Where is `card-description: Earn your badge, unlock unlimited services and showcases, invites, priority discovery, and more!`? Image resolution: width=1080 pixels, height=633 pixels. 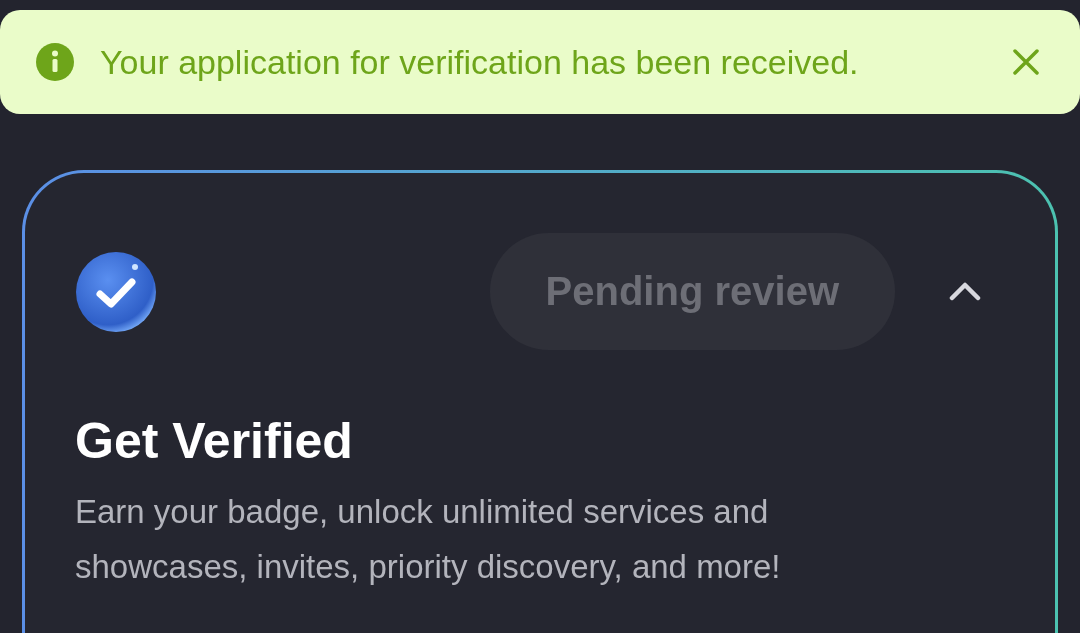 card-description: Earn your badge, unlock unlimited services and showcases, invites, priority discovery, and more! is located at coordinates (428, 539).